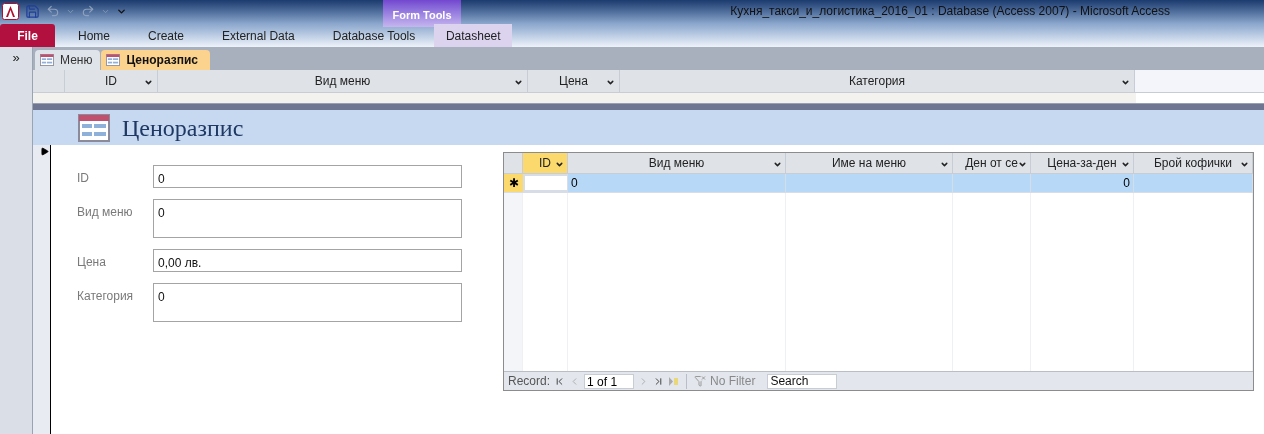 Image resolution: width=1264 pixels, height=434 pixels. Describe the element at coordinates (53, 11) in the screenshot. I see `undo-icon` at that location.